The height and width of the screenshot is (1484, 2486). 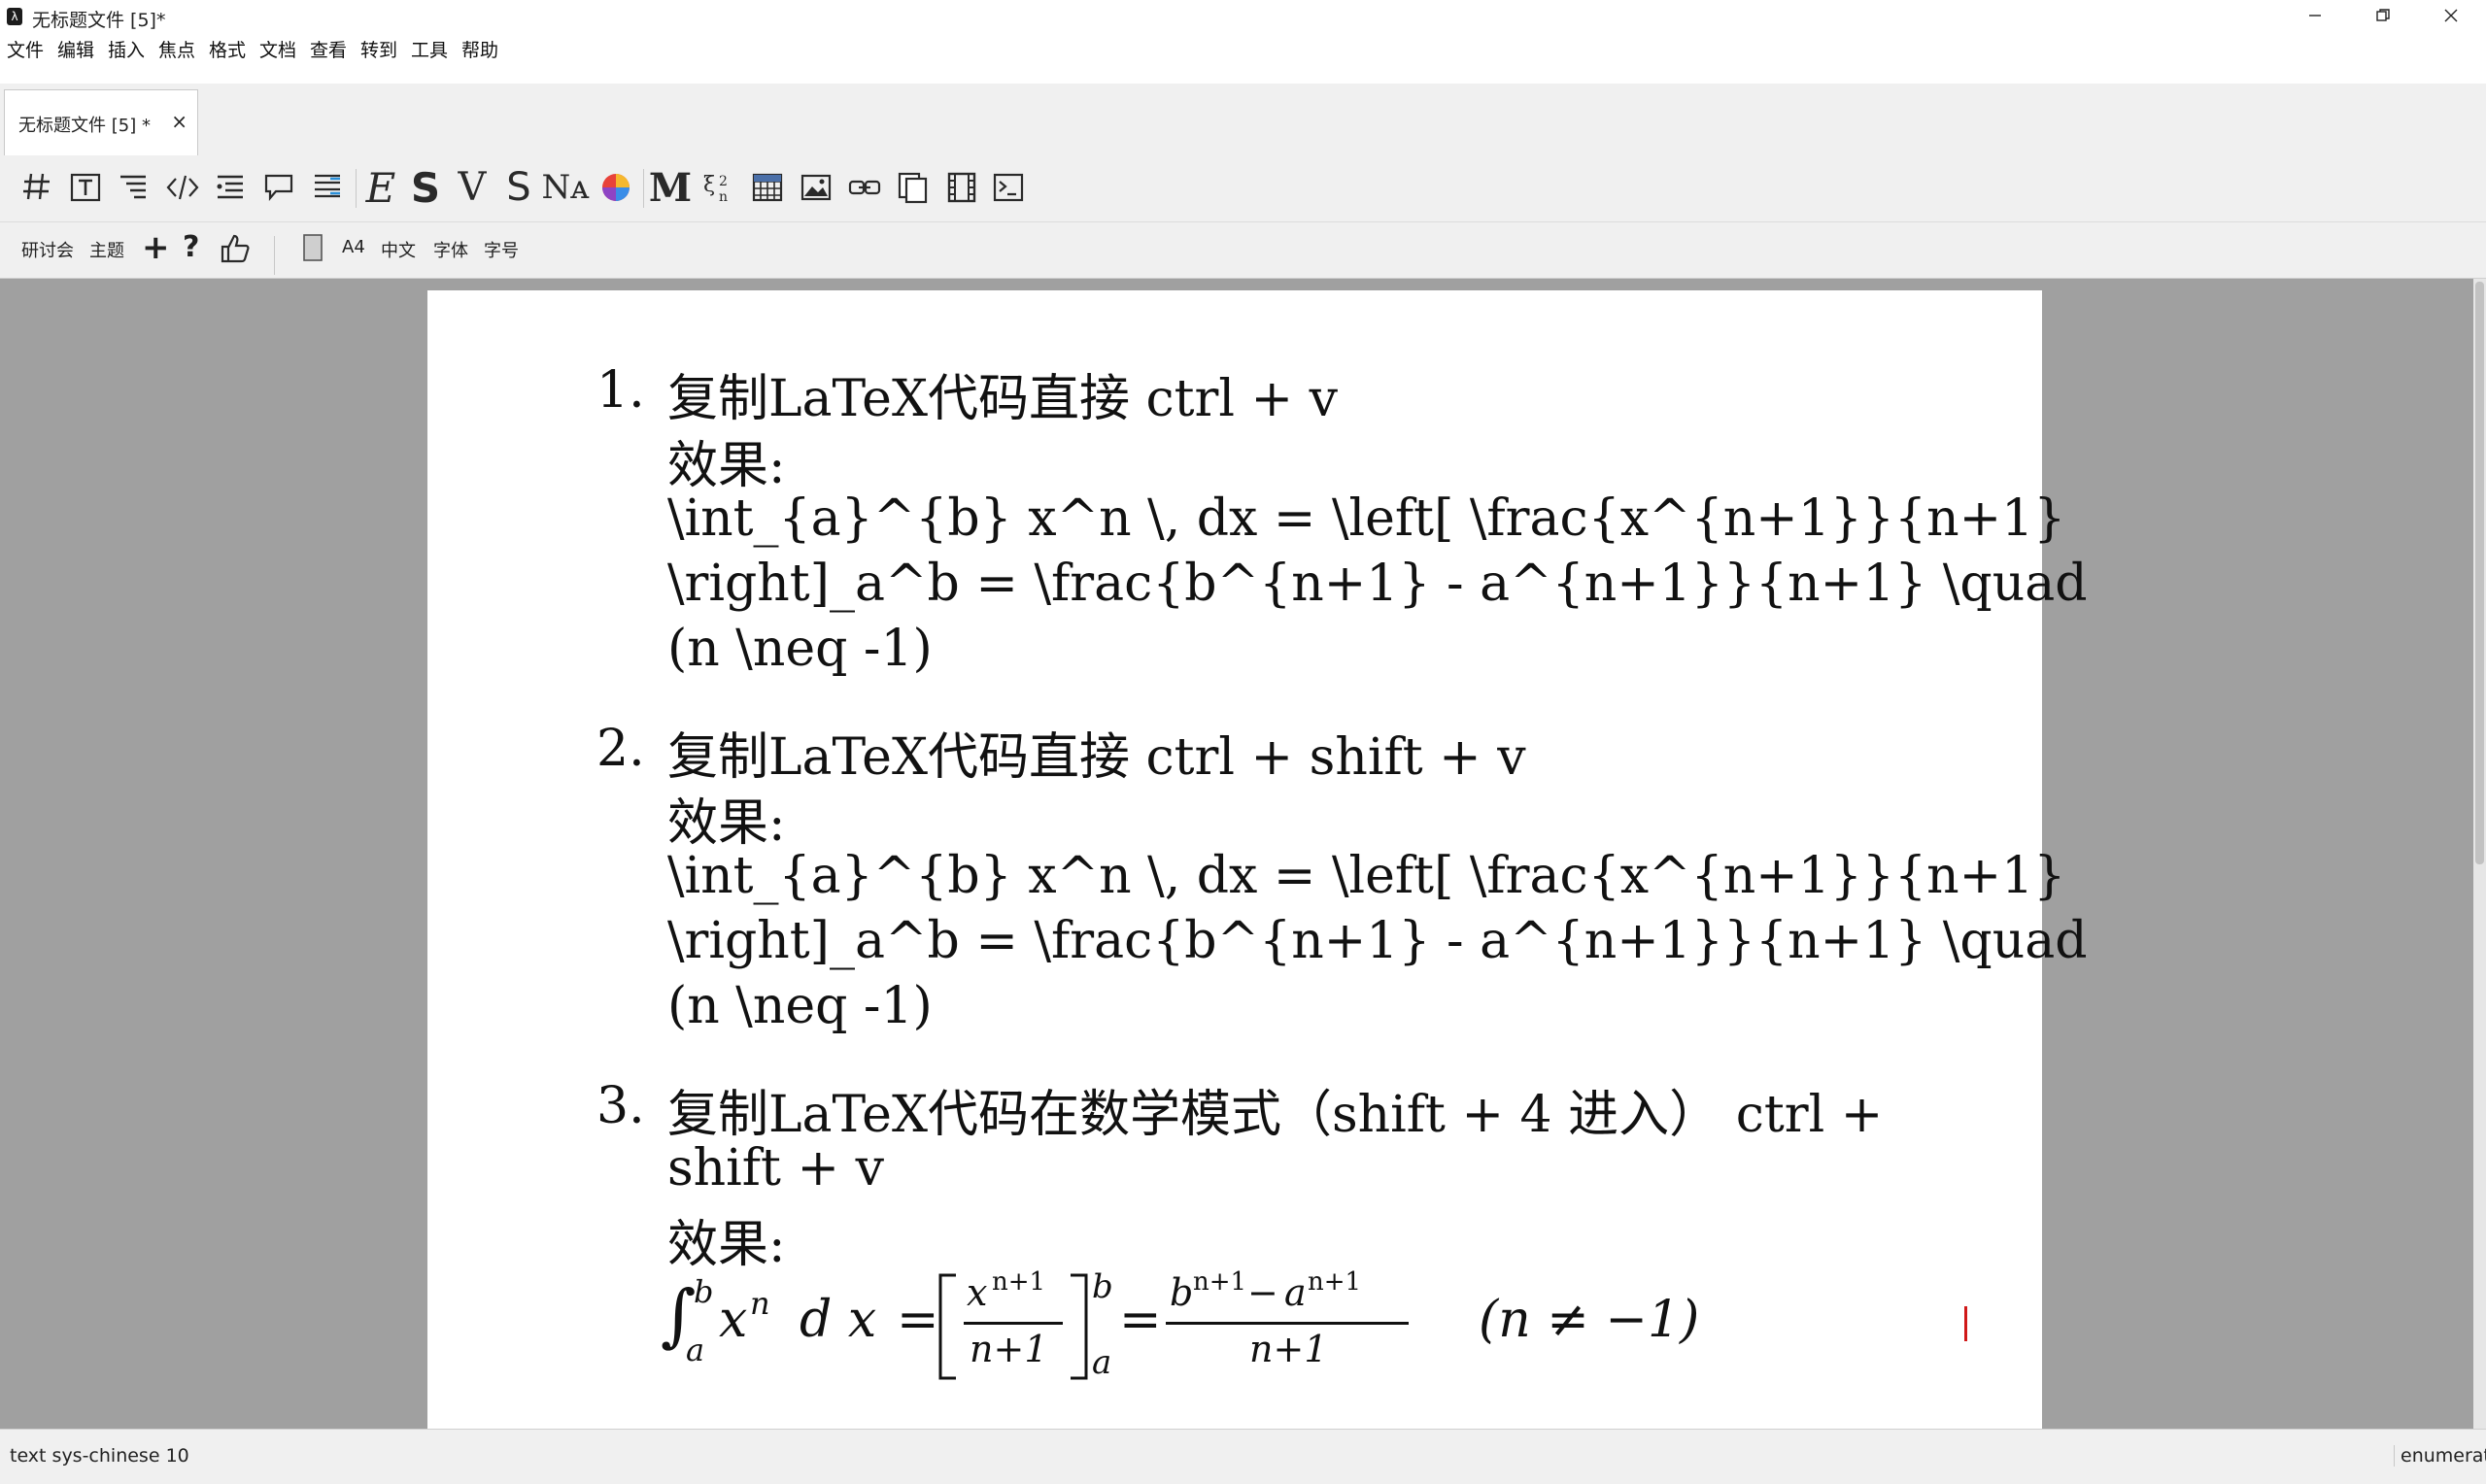 I want to click on svg-text: n, so click(x=723, y=197).